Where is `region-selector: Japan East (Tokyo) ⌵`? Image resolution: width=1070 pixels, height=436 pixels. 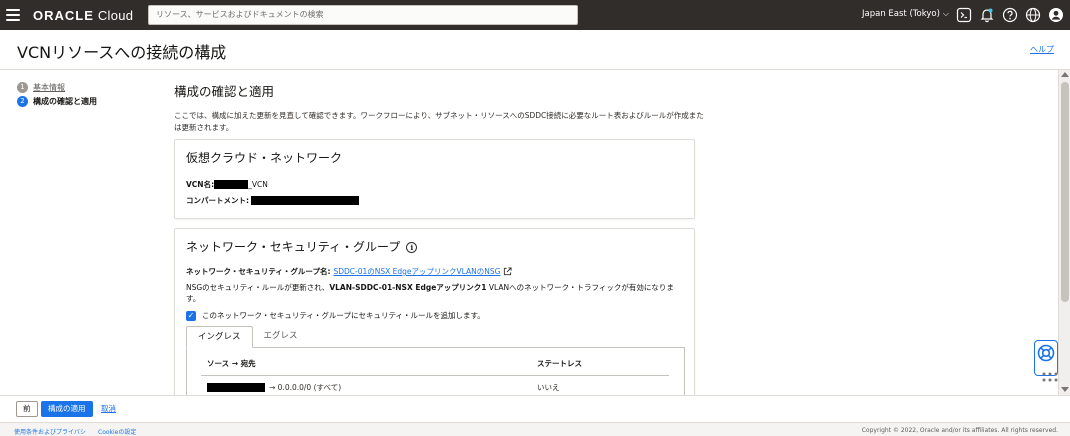 region-selector: Japan East (Tokyo) ⌵ is located at coordinates (905, 14).